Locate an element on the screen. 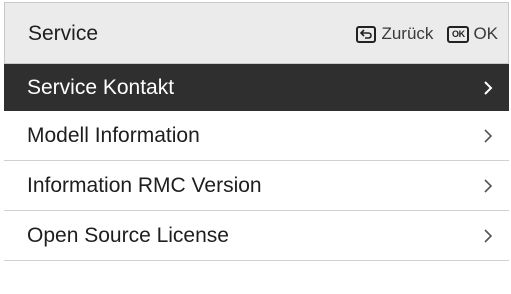 This screenshot has height=294, width=511. header-actions: Zurück OK OK is located at coordinates (427, 34).